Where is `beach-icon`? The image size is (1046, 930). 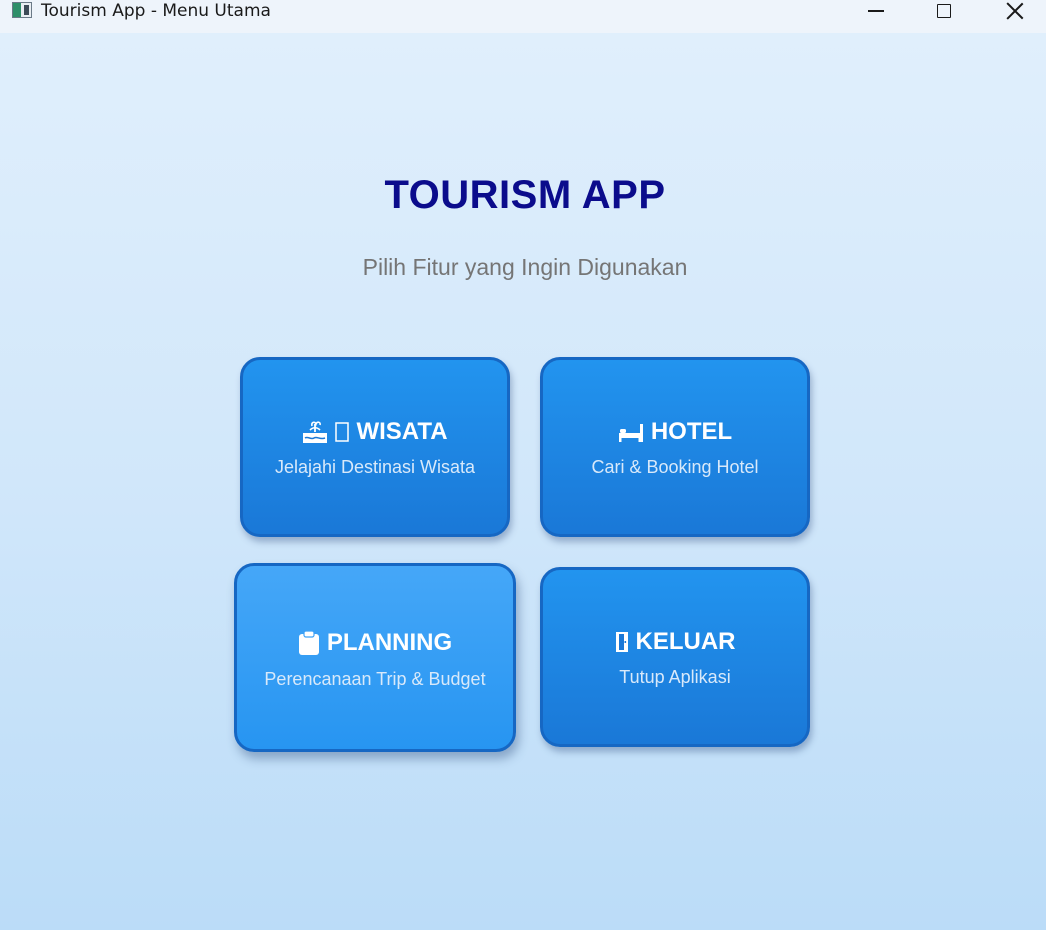 beach-icon is located at coordinates (315, 432).